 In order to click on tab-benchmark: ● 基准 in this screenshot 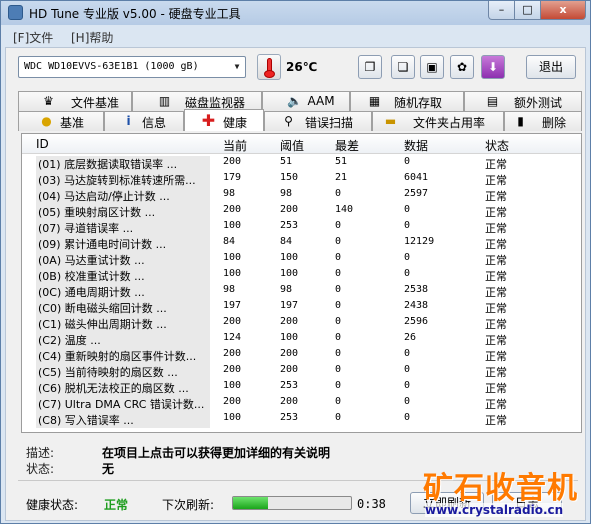, I will do `click(61, 121)`.